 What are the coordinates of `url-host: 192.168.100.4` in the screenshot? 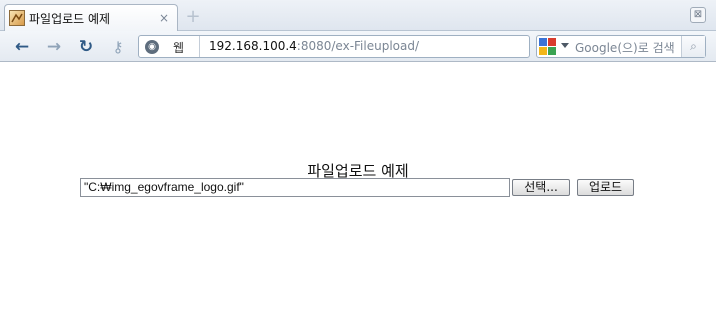 It's located at (253, 46).